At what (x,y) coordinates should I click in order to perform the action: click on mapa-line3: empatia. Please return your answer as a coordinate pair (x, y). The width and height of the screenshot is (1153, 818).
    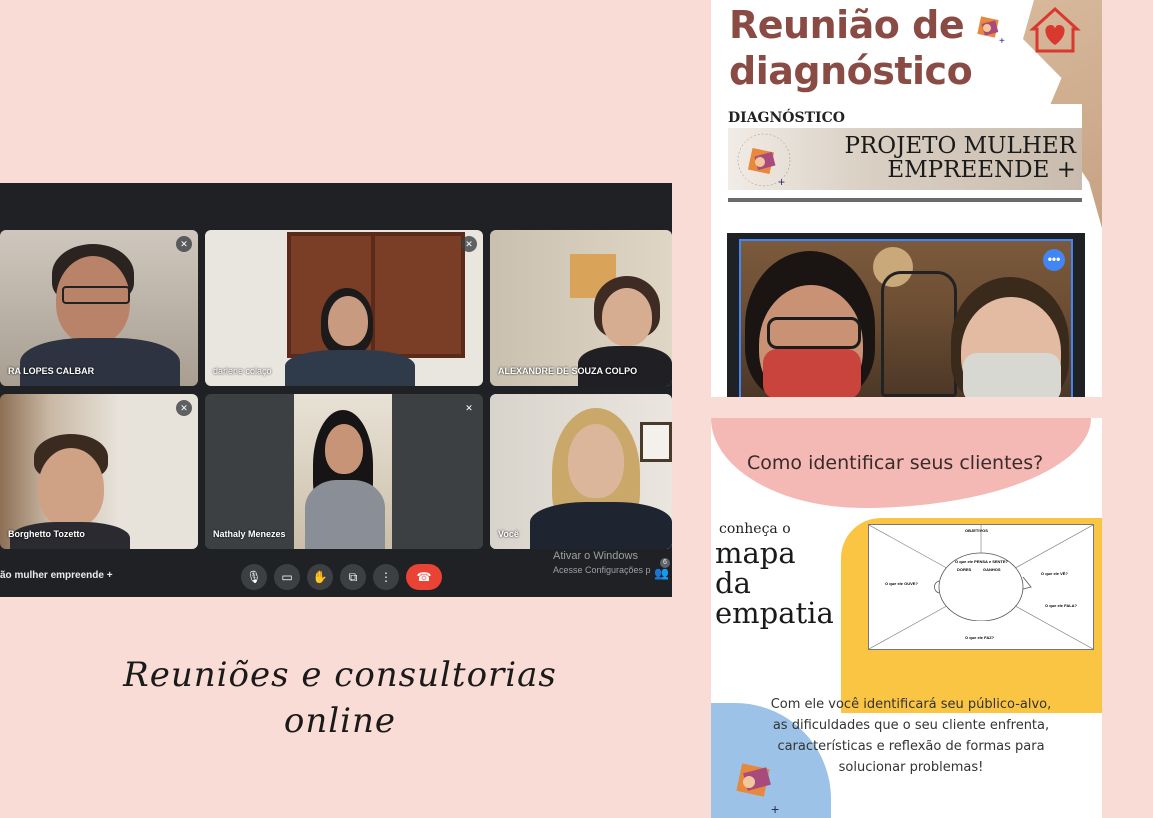
    Looking at the image, I should click on (774, 613).